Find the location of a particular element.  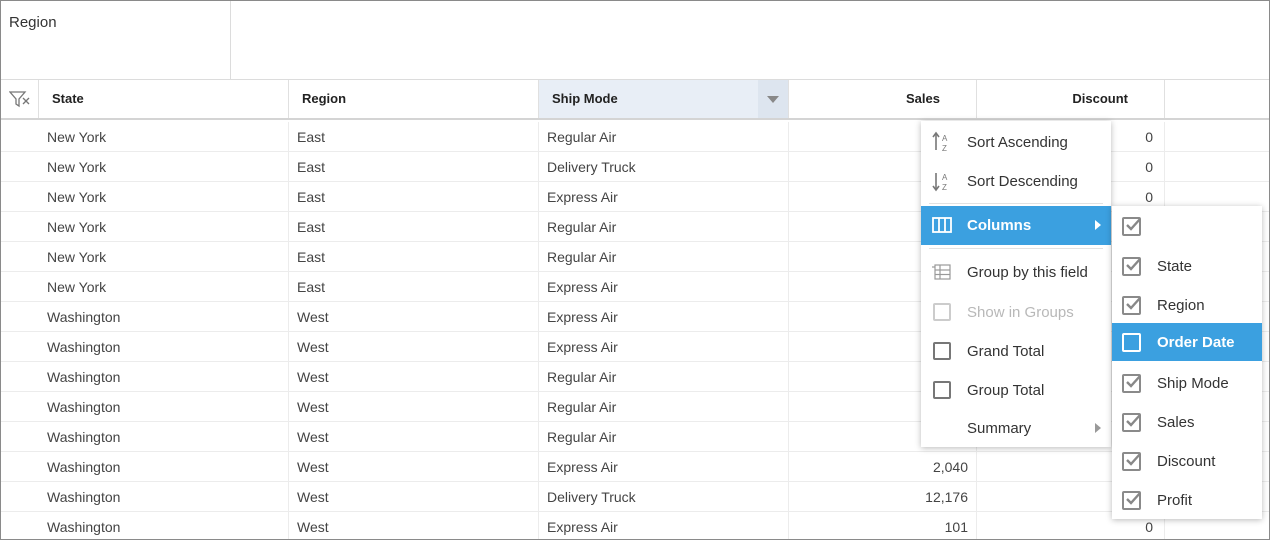

group-chip-region: Region is located at coordinates (116, 40).